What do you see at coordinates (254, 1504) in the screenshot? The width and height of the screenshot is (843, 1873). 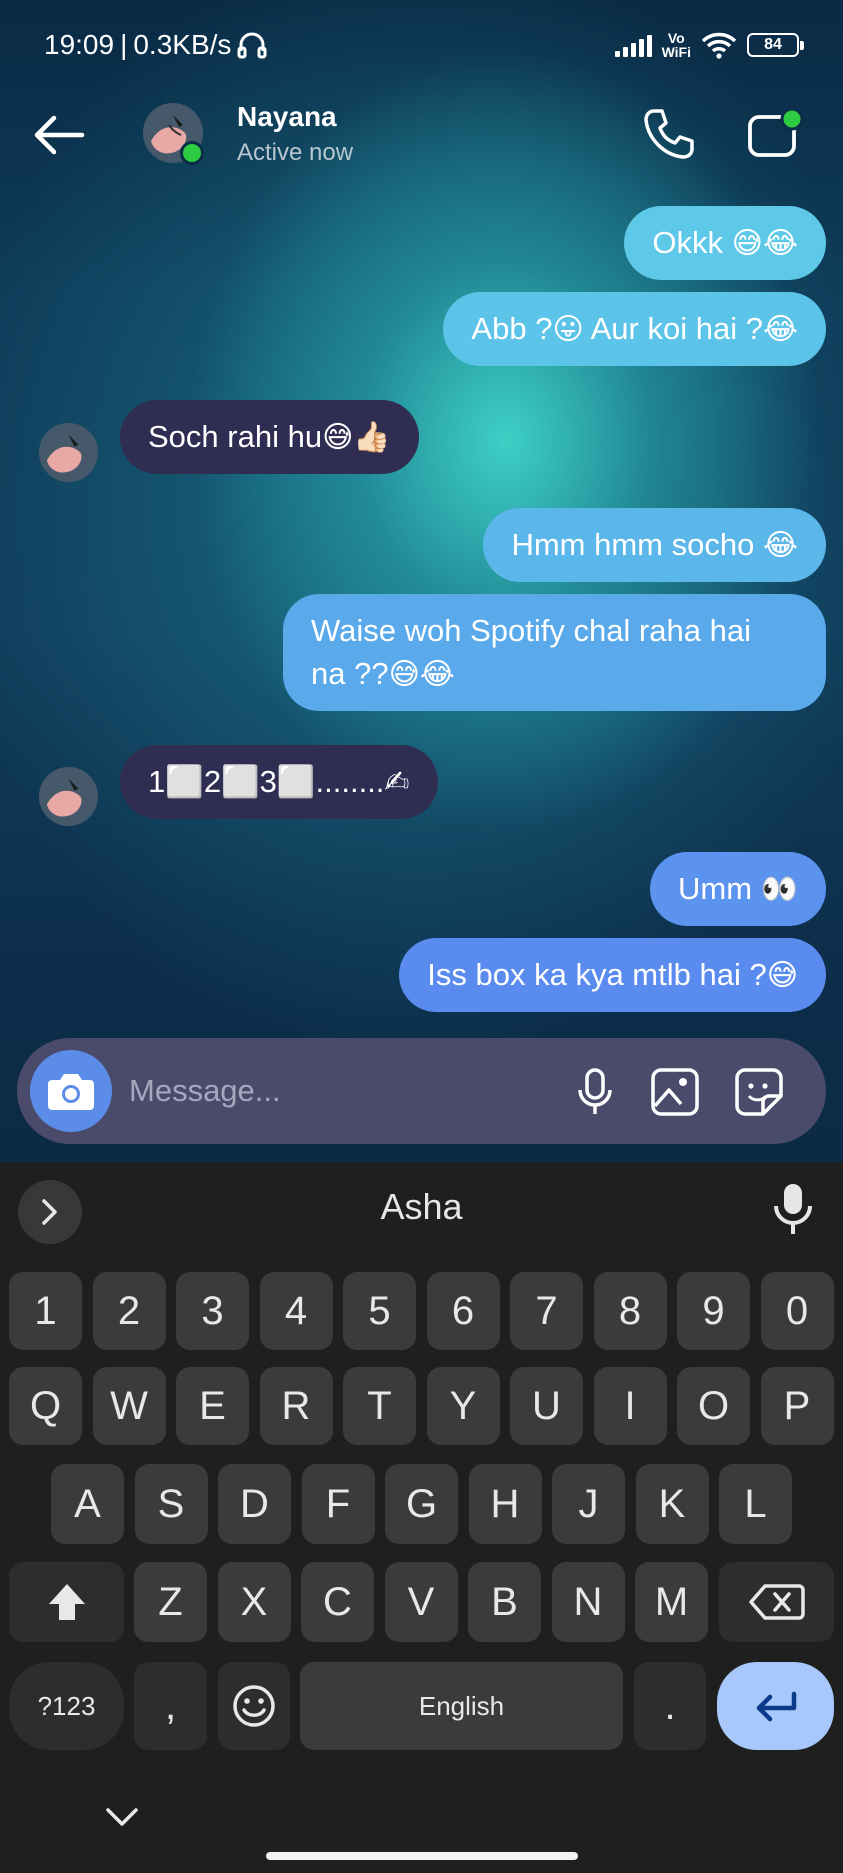 I see `key-d: D` at bounding box center [254, 1504].